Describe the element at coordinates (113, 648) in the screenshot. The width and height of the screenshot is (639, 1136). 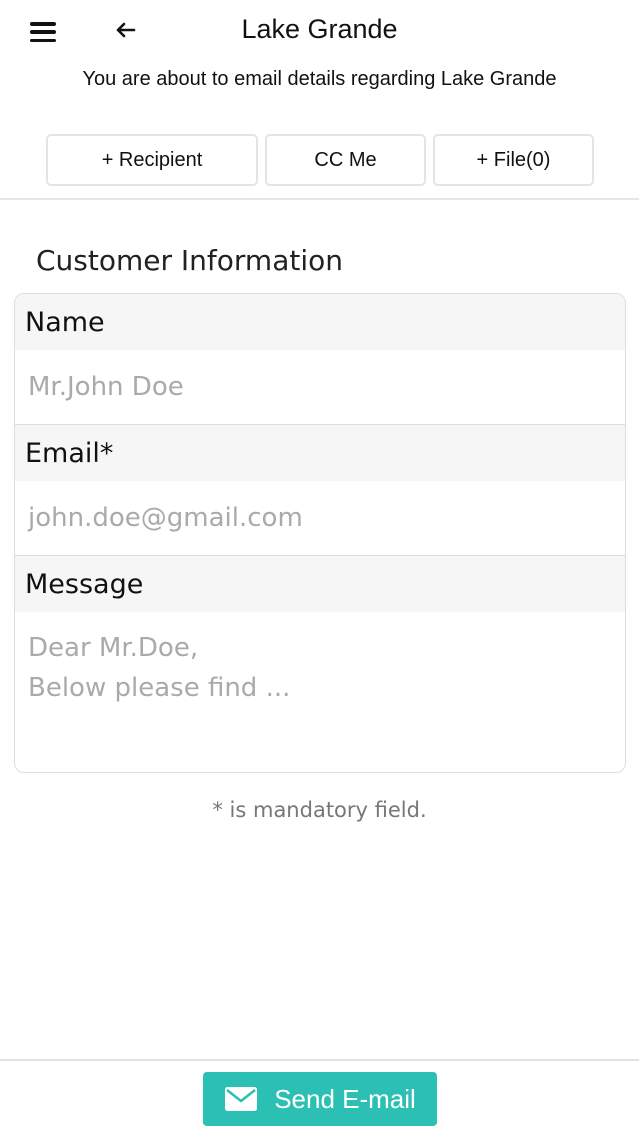
I see `message-placeholder-line: Dear Mr.Doe,` at that location.